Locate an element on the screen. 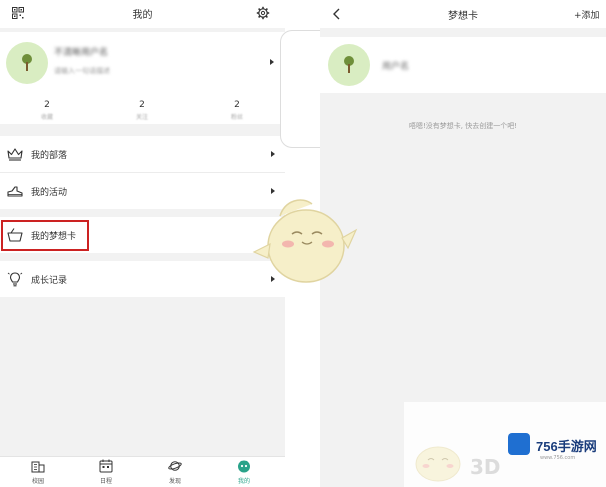 Image resolution: width=606 pixels, height=487 pixels. profile-card: 不清晰用户名 请输入一句话描述 2 收藏 2 关注 2 粉丝 is located at coordinates (142, 78).